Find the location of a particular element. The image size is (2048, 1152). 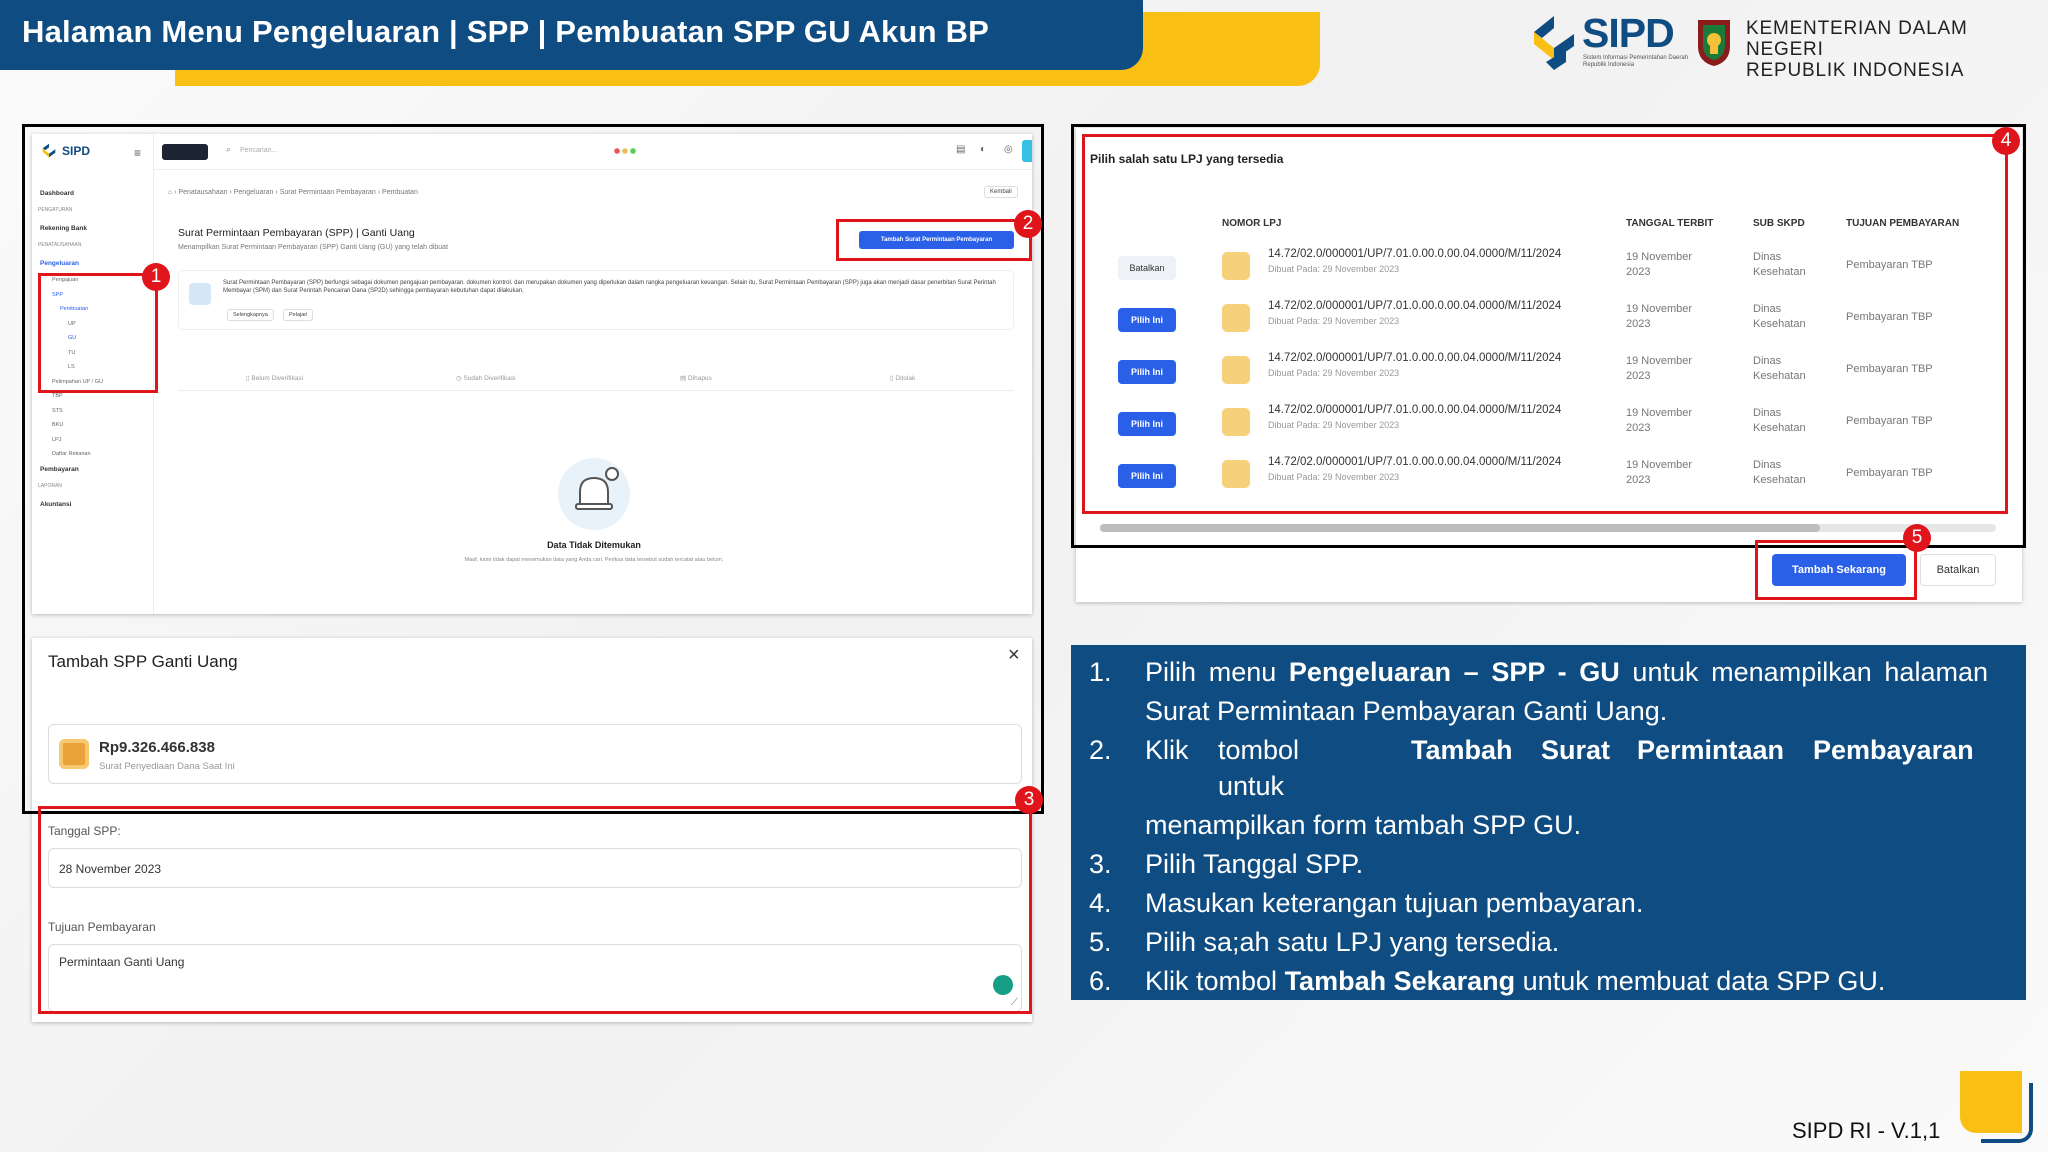

step-text-bold: Tambah is located at coordinates (1462, 750).